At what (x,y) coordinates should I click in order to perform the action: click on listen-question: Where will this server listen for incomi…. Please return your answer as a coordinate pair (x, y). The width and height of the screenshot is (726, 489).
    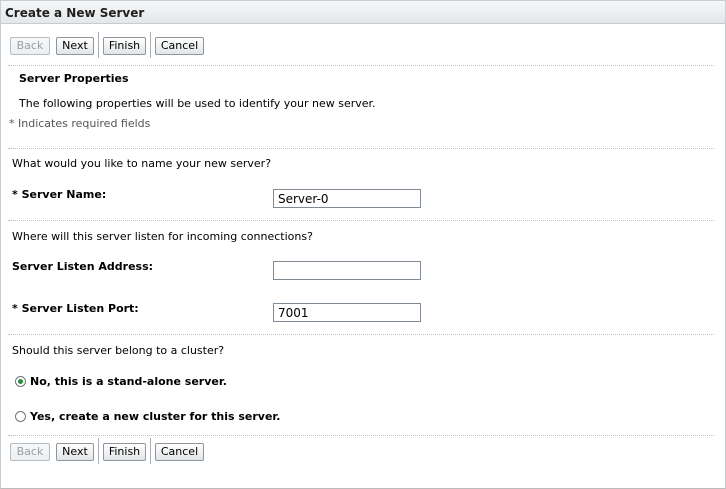
    Looking at the image, I should click on (162, 236).